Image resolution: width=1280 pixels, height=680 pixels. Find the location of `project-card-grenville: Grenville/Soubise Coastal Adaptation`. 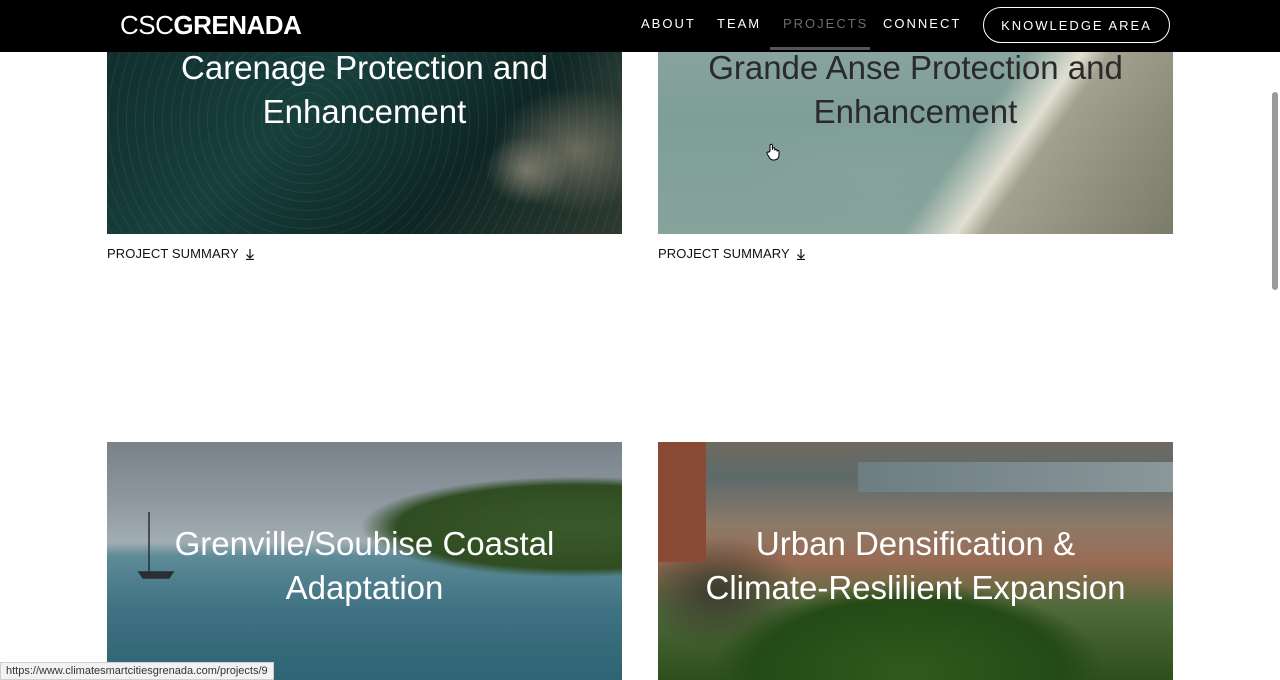

project-card-grenville: Grenville/Soubise Coastal Adaptation is located at coordinates (364, 561).